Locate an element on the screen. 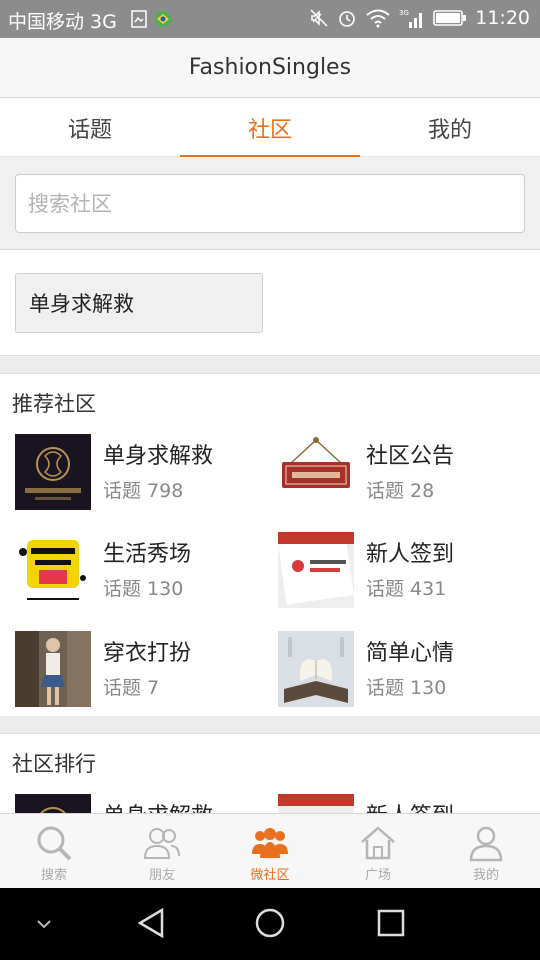 This screenshot has width=540, height=960. signal-icon: 3G is located at coordinates (411, 18).